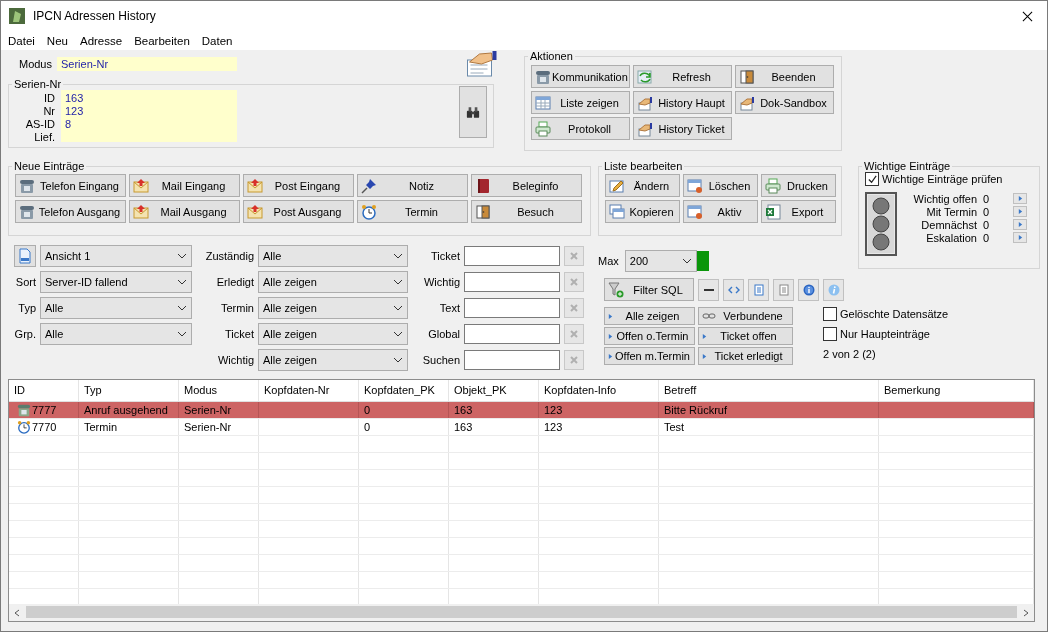 The image size is (1048, 632). What do you see at coordinates (404, 390) in the screenshot?
I see `column-header: Kopfdaten_PK` at bounding box center [404, 390].